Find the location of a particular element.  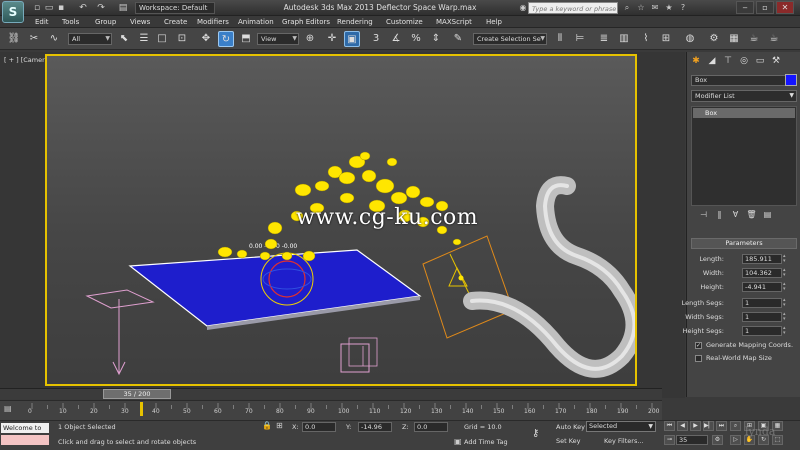

key-mode-toggle-icon: ⊸ is located at coordinates (669, 440).